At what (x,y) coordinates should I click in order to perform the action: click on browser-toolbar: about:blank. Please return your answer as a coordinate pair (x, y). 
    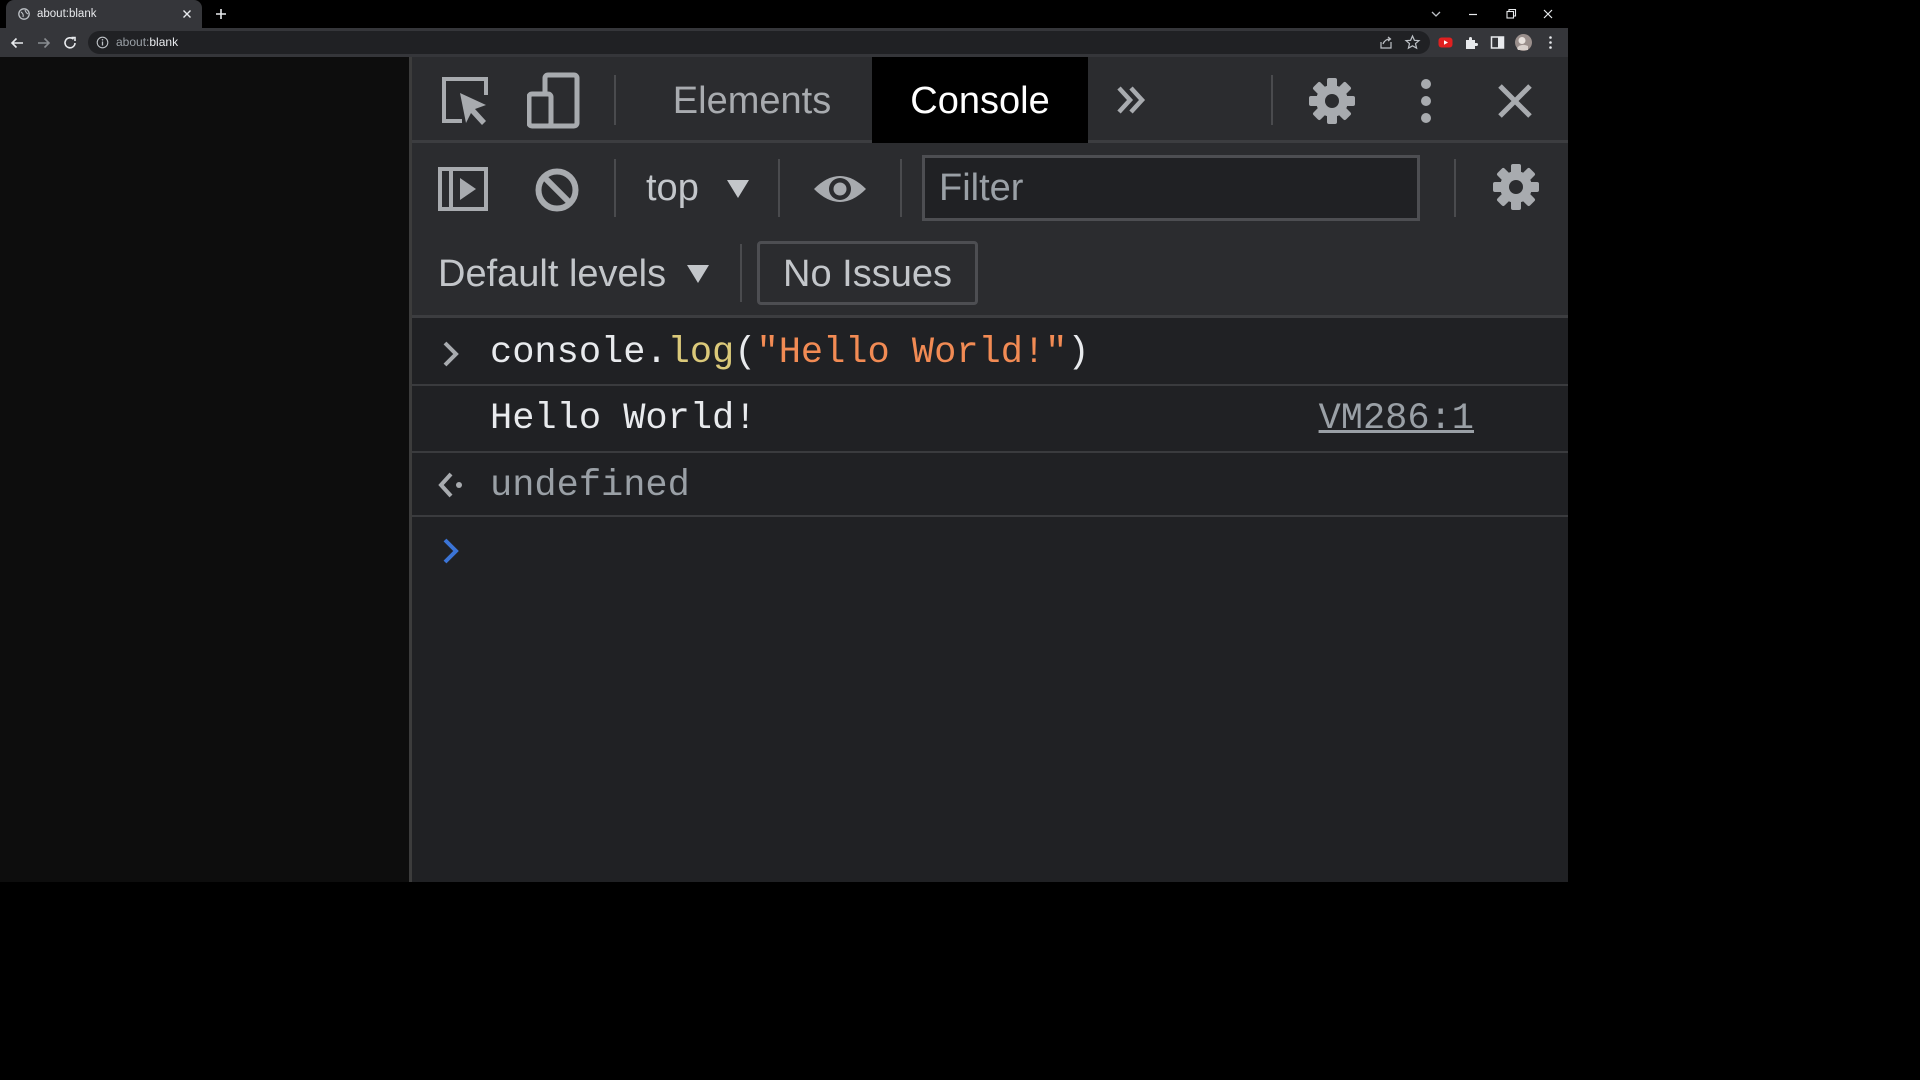
    Looking at the image, I should click on (784, 42).